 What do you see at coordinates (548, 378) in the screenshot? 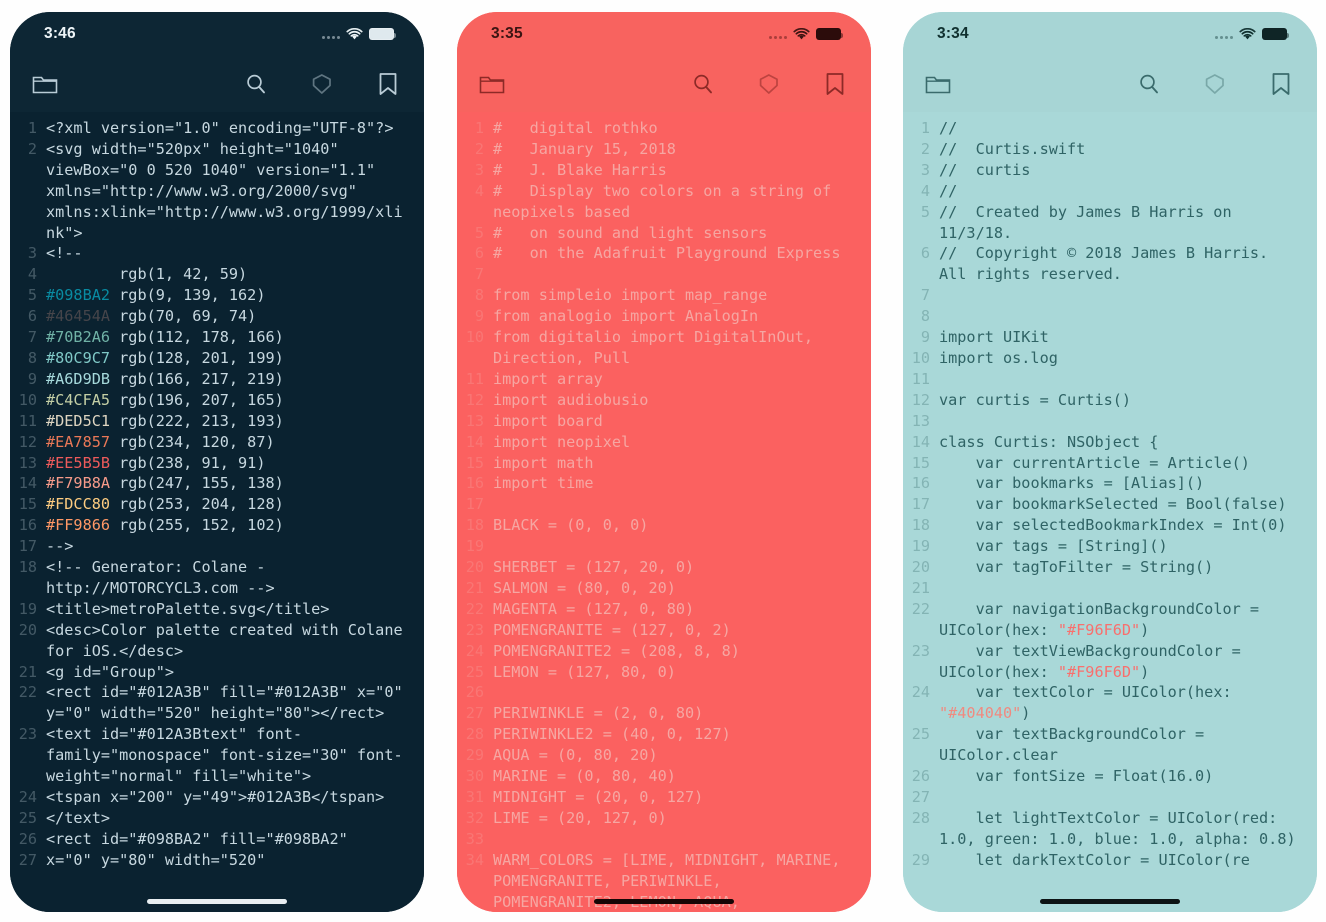
I see `code-text: import array` at bounding box center [548, 378].